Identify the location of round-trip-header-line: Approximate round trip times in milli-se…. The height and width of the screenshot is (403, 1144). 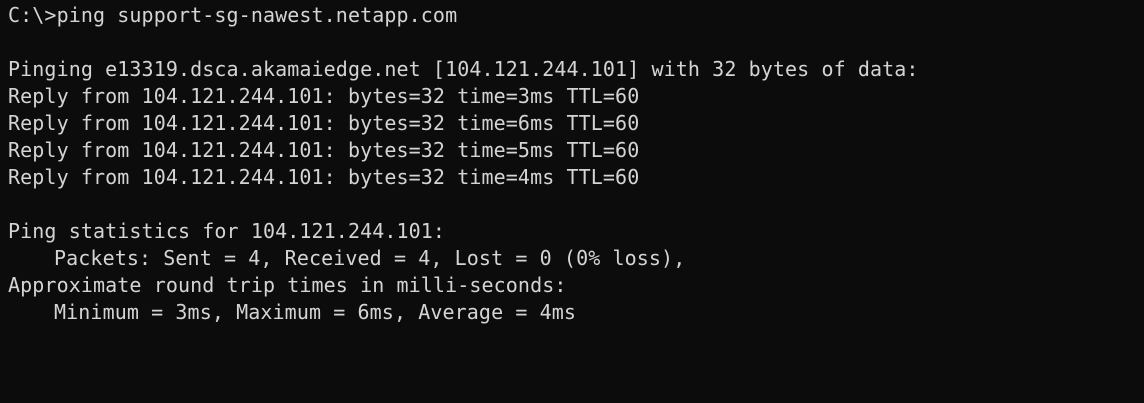
(287, 285).